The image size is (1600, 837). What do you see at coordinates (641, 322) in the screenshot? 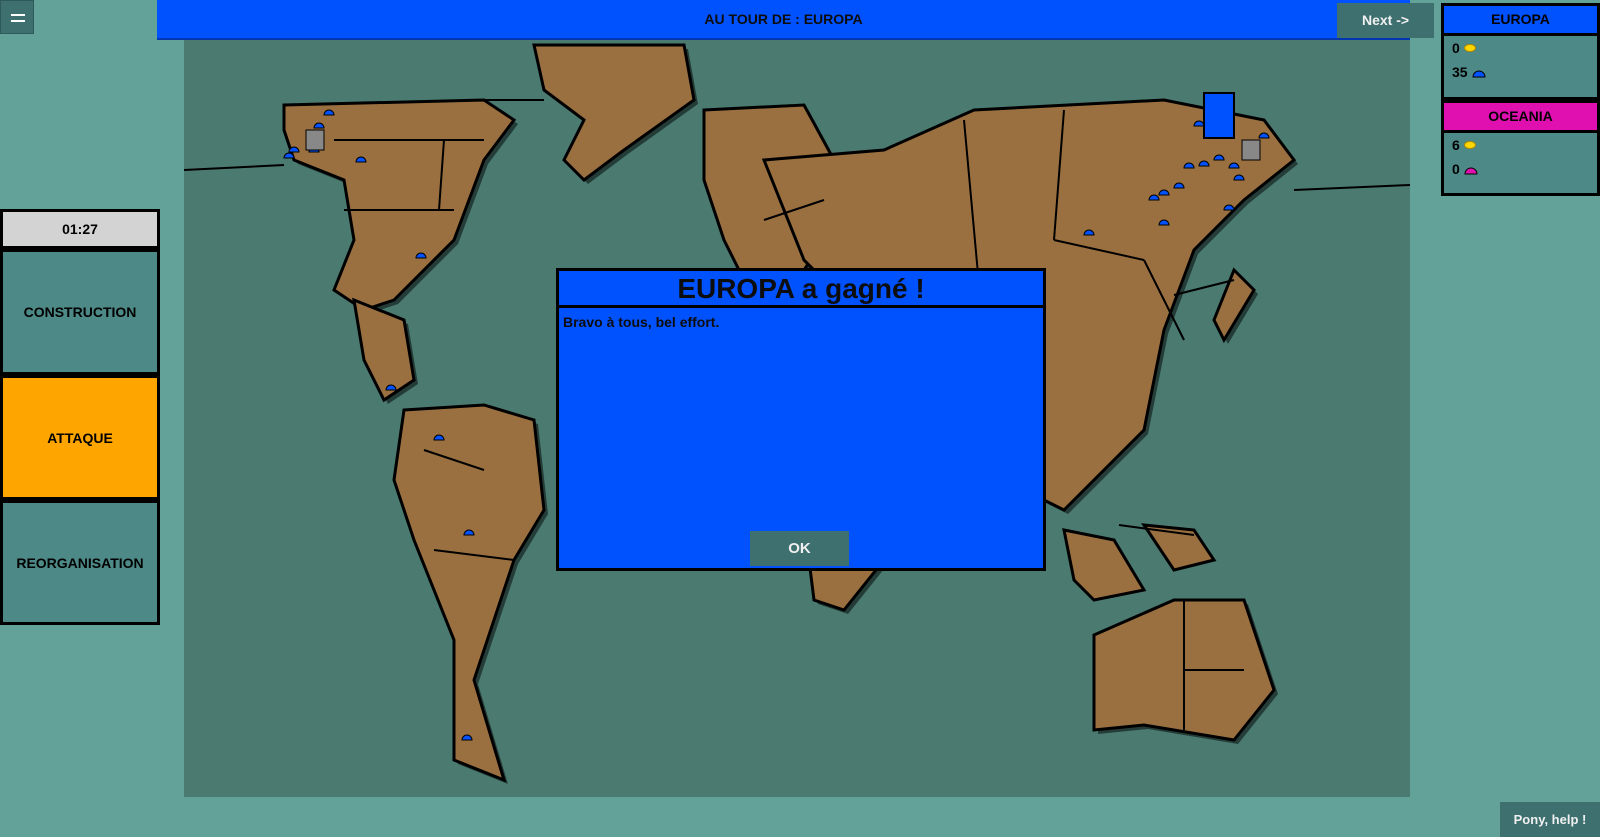
I see `dialog-message: Bravo à tous, bel effort.` at bounding box center [641, 322].